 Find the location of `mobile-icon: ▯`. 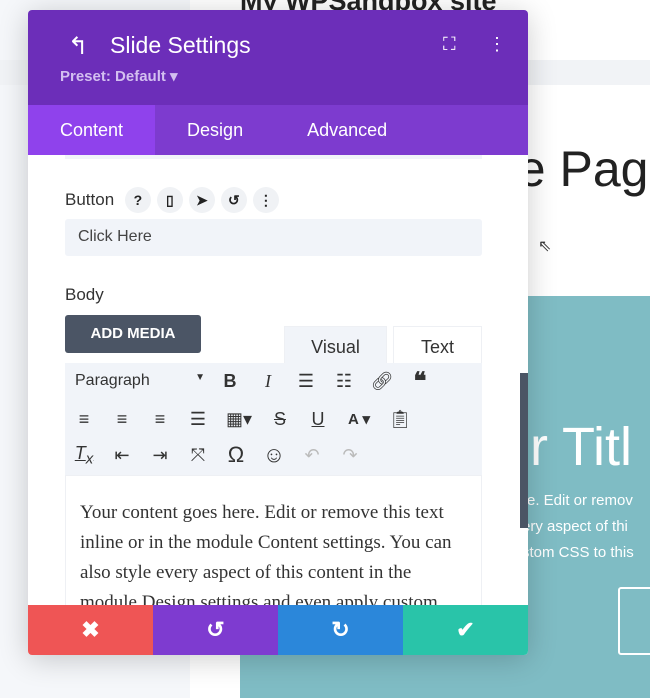

mobile-icon: ▯ is located at coordinates (169, 200).